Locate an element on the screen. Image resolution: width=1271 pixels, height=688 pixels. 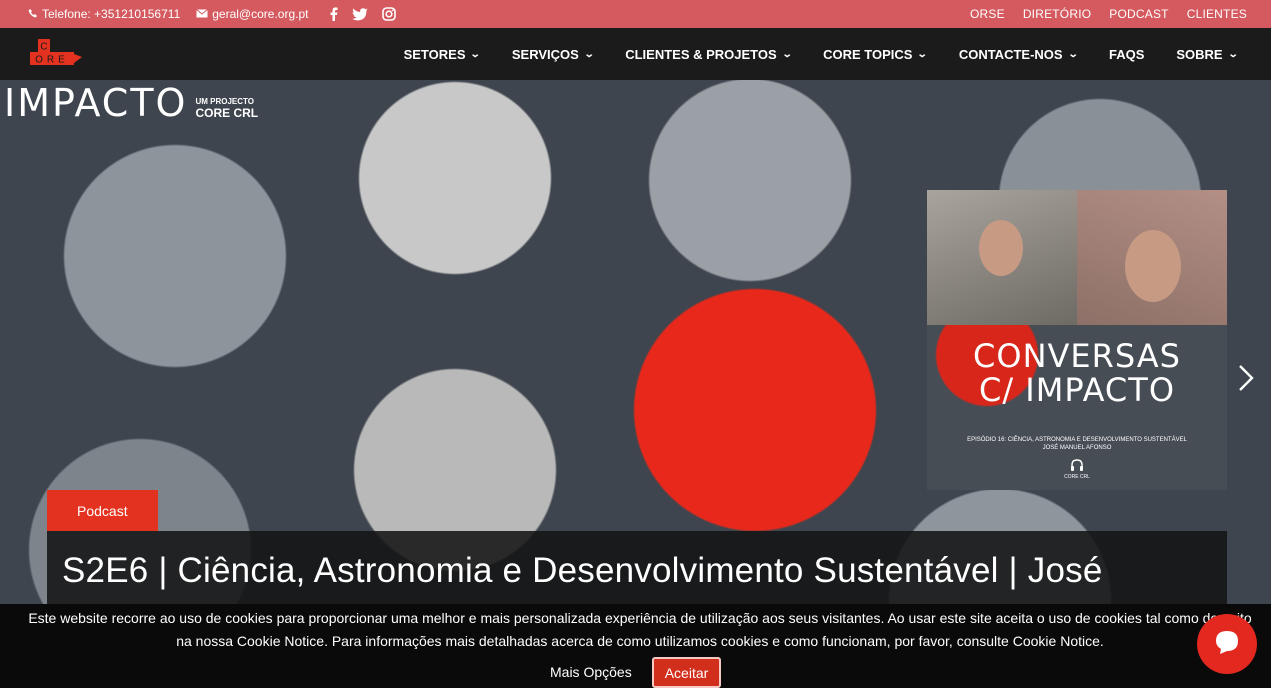
impacto-brand: IMPACTO UM PROJECTO CORE CRL is located at coordinates (131, 103).